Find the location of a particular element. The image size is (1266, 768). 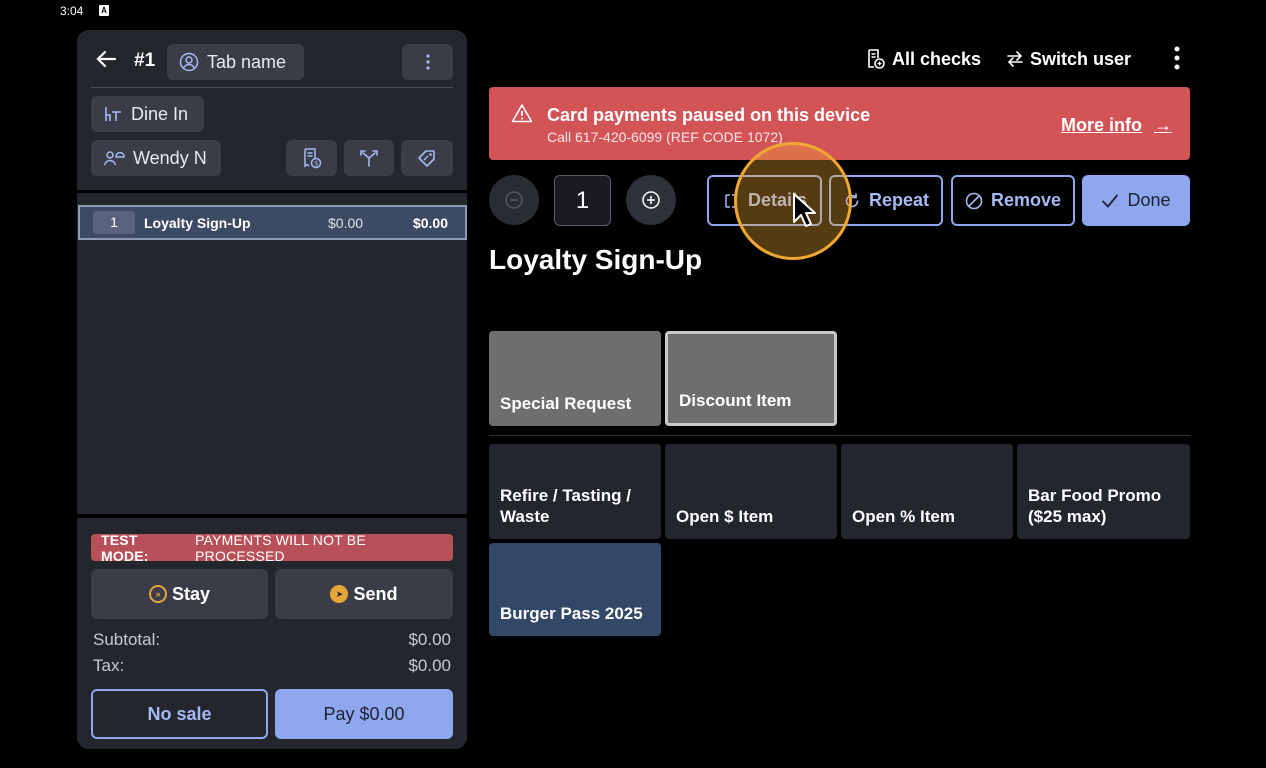

tab-name-button: Tab name is located at coordinates (235, 62).